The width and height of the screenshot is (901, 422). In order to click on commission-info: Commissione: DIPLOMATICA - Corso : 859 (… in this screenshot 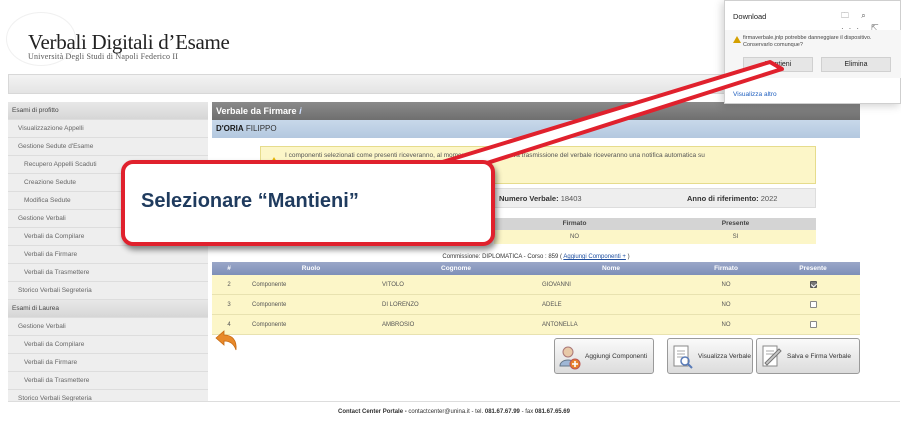, I will do `click(536, 257)`.